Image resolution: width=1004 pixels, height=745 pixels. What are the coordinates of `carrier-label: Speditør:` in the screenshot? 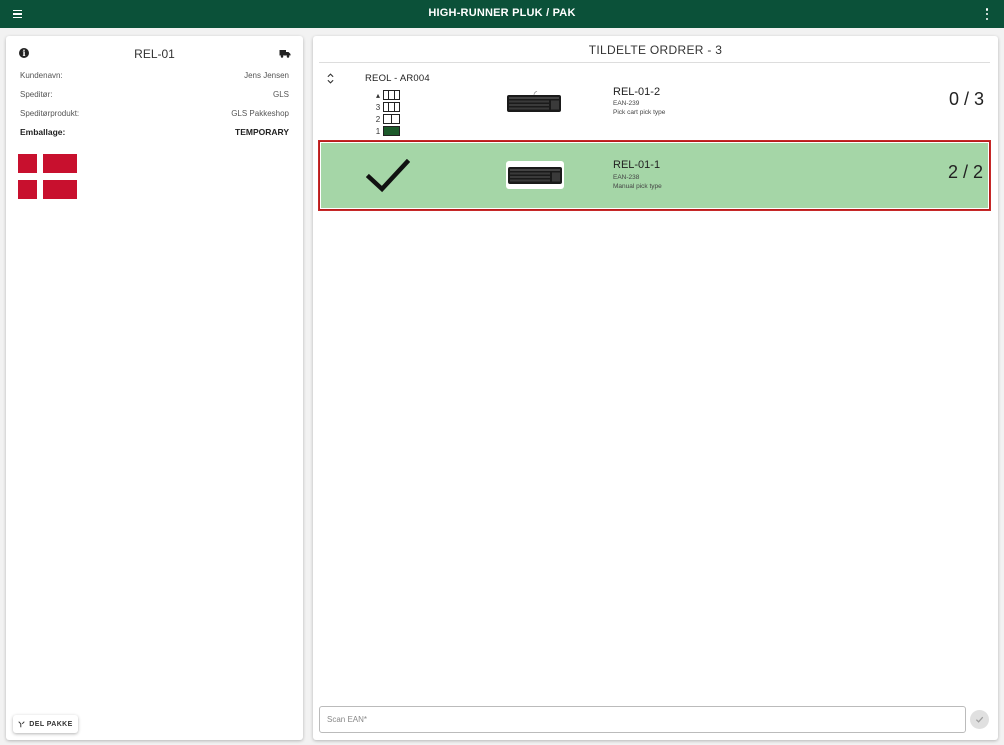 It's located at (36, 94).